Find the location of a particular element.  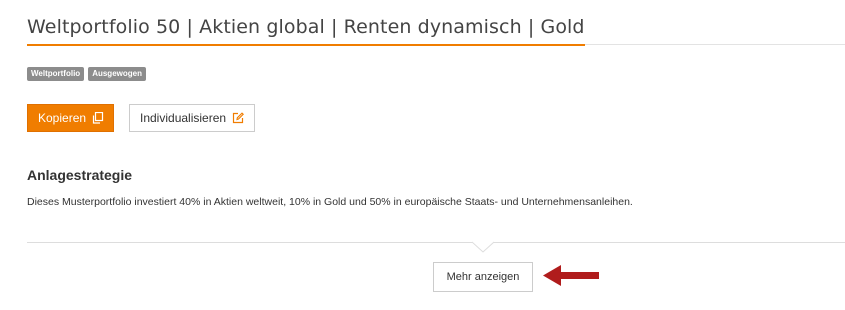

section-divider is located at coordinates (436, 242).